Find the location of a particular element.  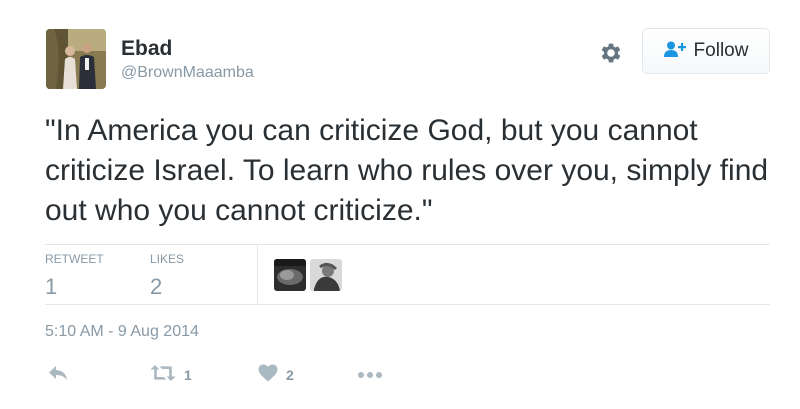

display-name: Ebad is located at coordinates (146, 49).